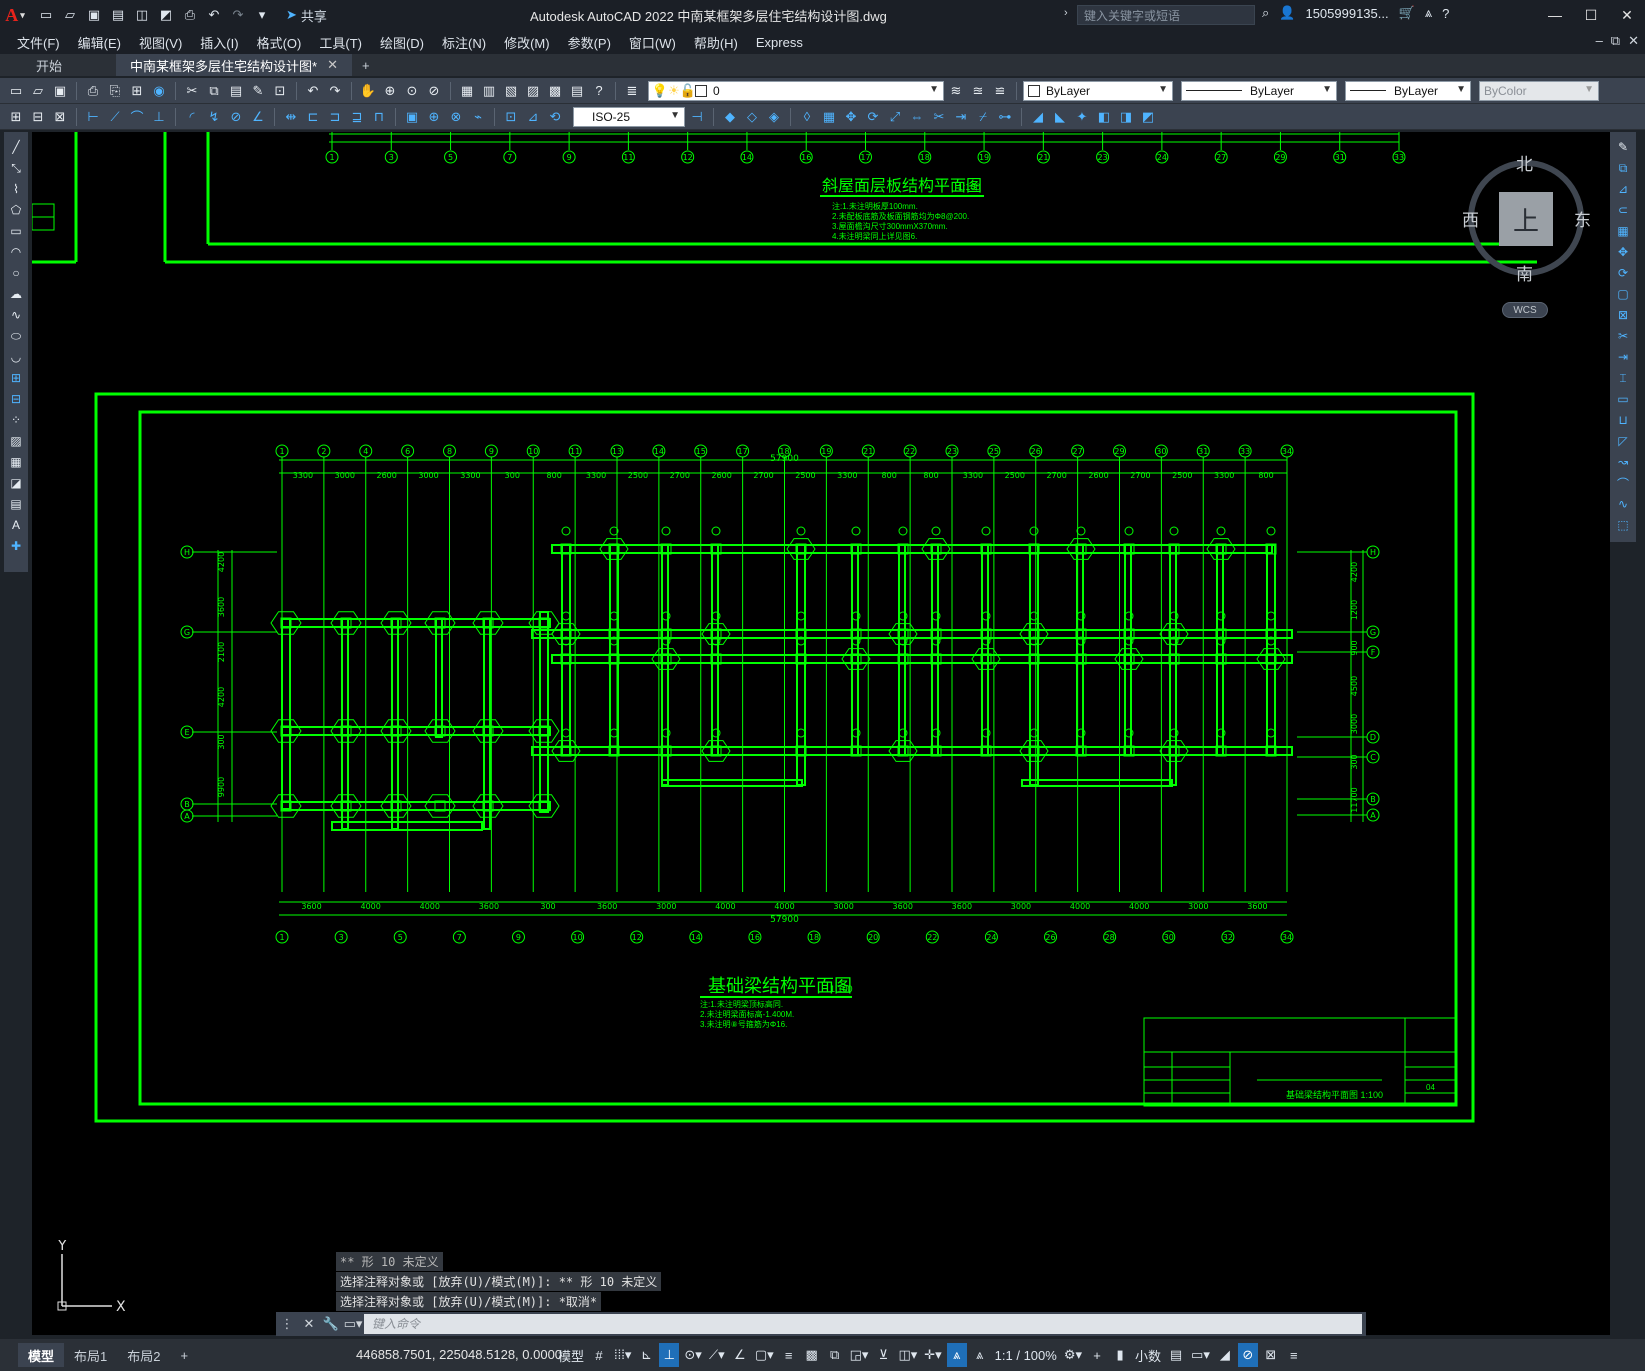  I want to click on command-input: 键入命令, so click(863, 1324).